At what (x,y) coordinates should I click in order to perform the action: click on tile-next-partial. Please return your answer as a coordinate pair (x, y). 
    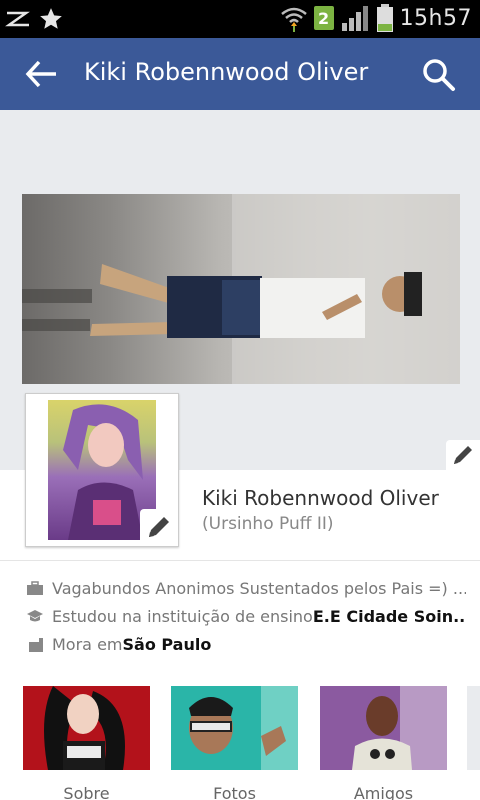
    Looking at the image, I should click on (473, 728).